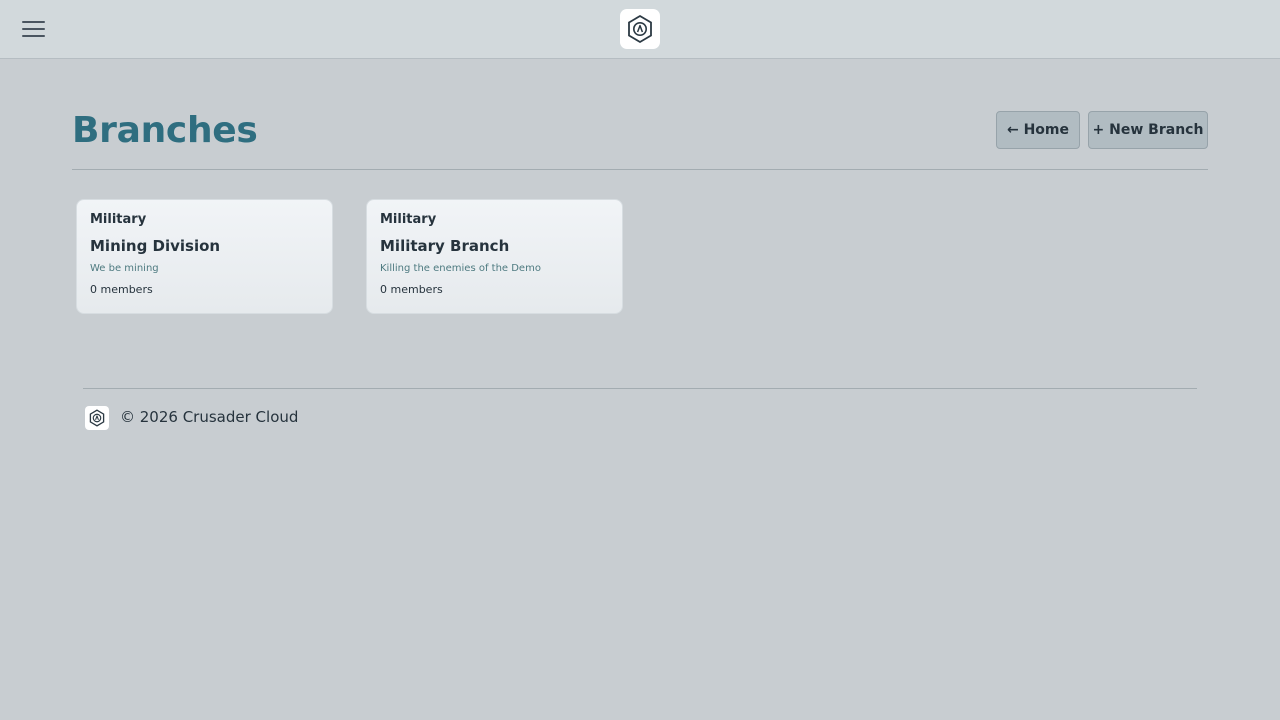 The width and height of the screenshot is (1280, 720). Describe the element at coordinates (460, 268) in the screenshot. I see `branch-description: Killing the enemies of the Demo` at that location.